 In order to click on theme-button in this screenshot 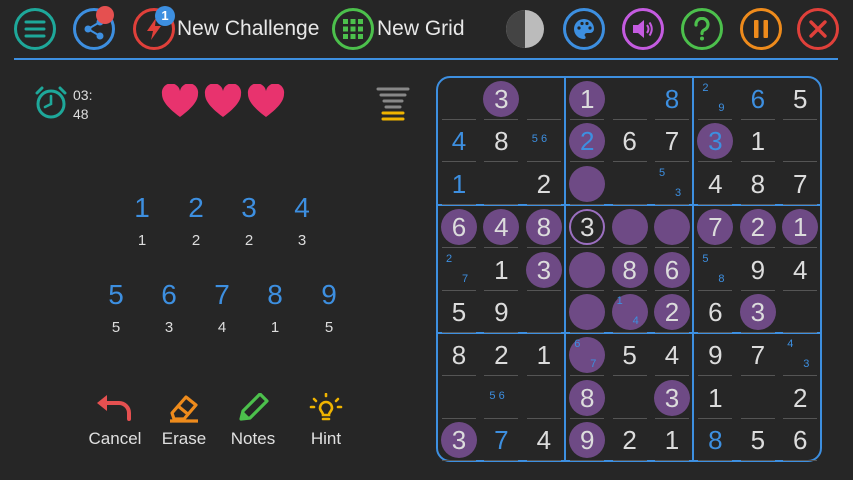, I will do `click(584, 29)`.